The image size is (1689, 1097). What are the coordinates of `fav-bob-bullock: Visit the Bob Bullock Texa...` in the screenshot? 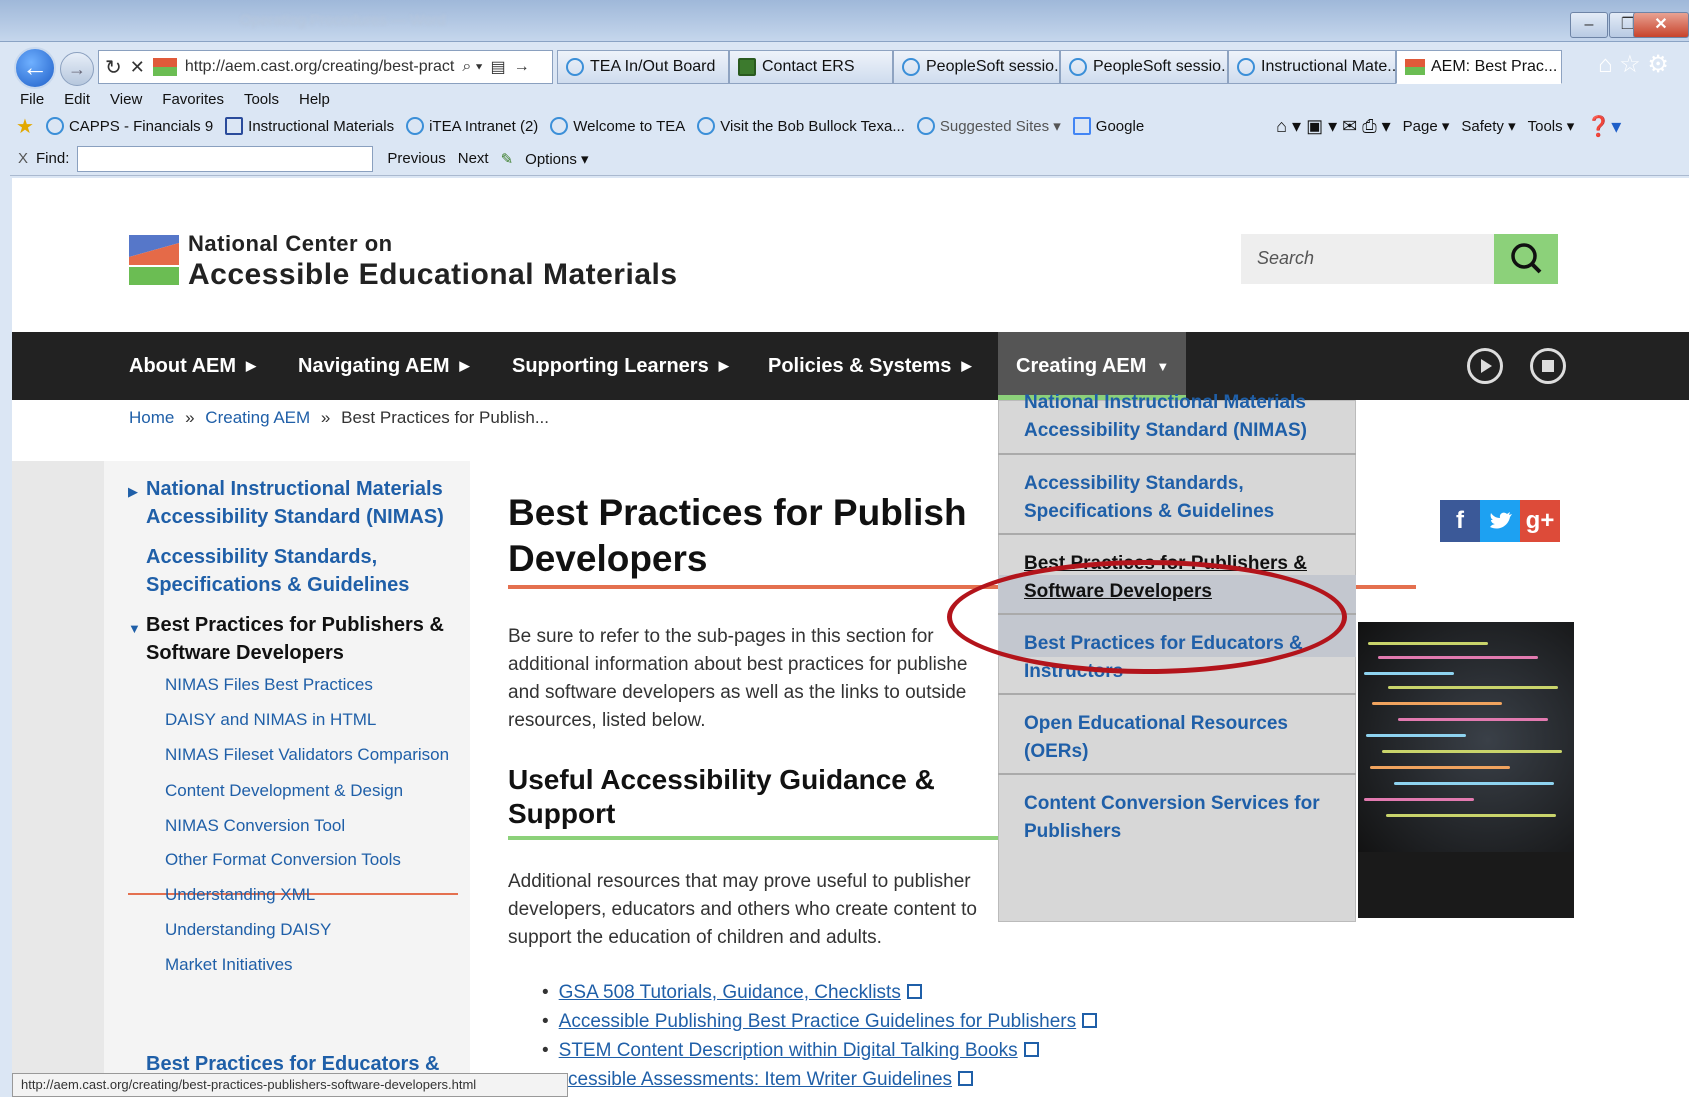 It's located at (801, 126).